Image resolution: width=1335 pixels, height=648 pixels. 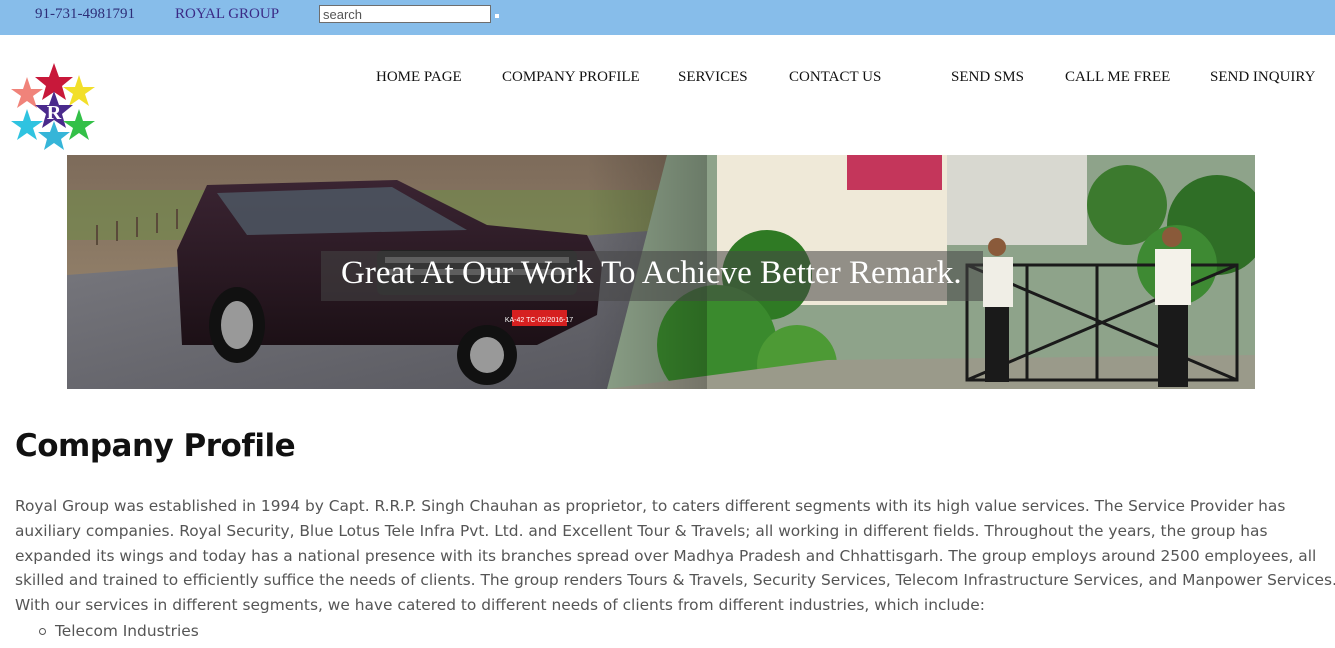 What do you see at coordinates (54, 113) in the screenshot?
I see `logo-letter: R` at bounding box center [54, 113].